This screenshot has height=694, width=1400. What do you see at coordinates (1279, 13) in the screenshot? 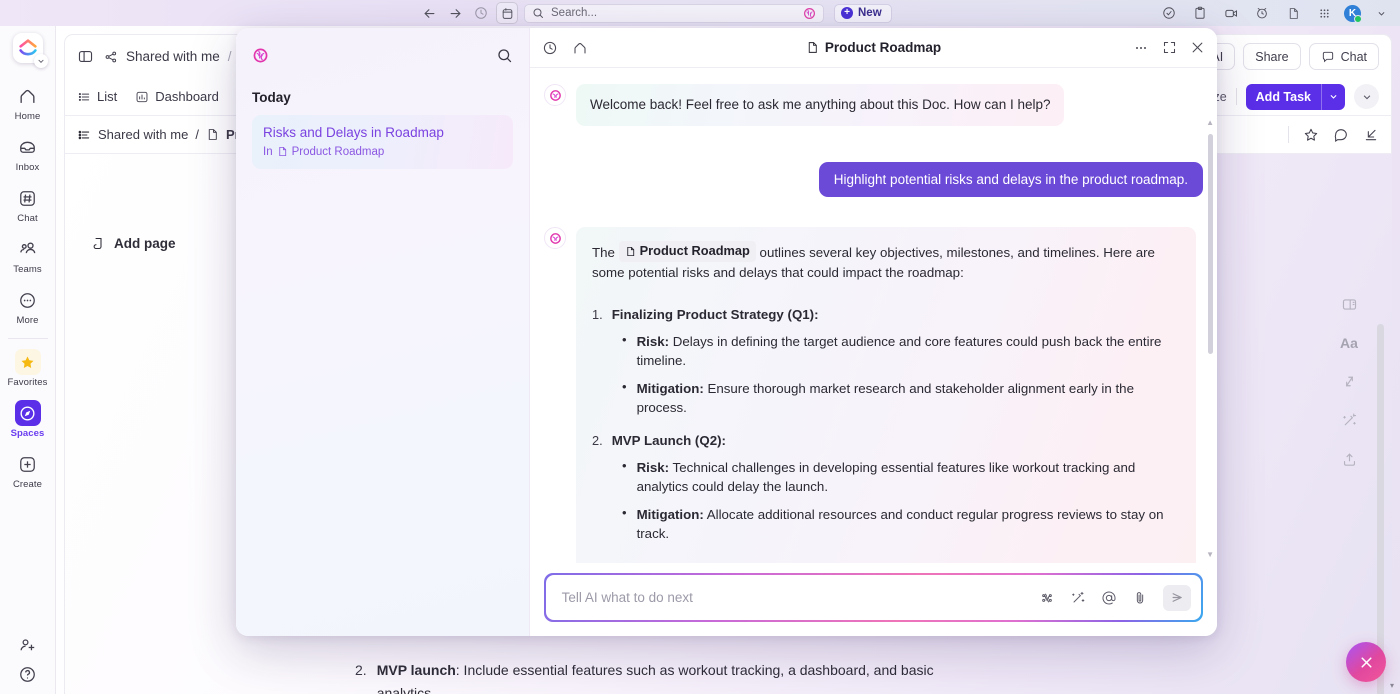
I see `browser-right-icons: K` at bounding box center [1279, 13].